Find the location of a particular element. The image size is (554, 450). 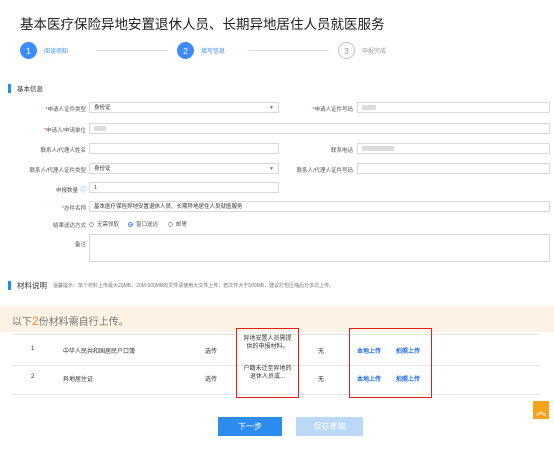

radio-selected-icon is located at coordinates (130, 224).